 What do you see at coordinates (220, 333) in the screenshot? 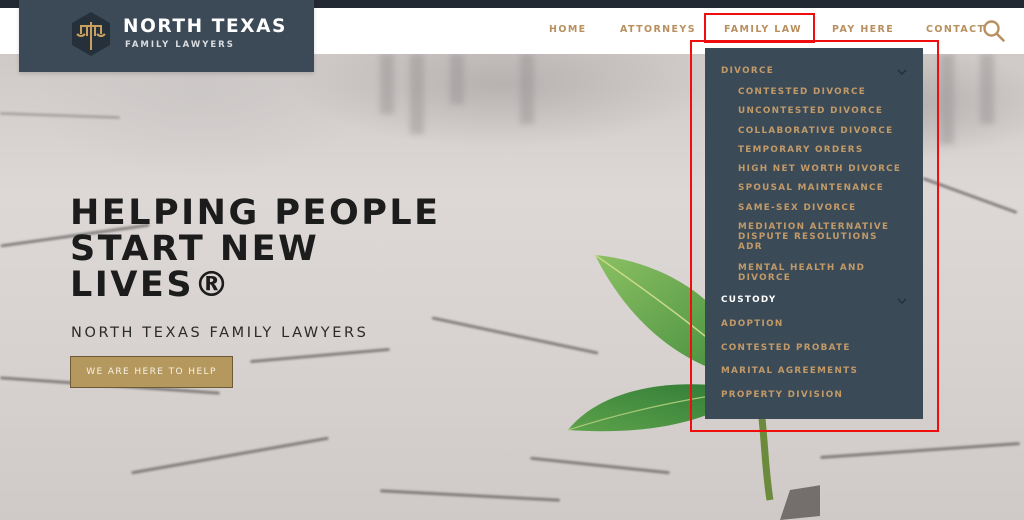
I see `hero-subtitle: NORTH TEXAS FAMILY LAWYERS` at bounding box center [220, 333].